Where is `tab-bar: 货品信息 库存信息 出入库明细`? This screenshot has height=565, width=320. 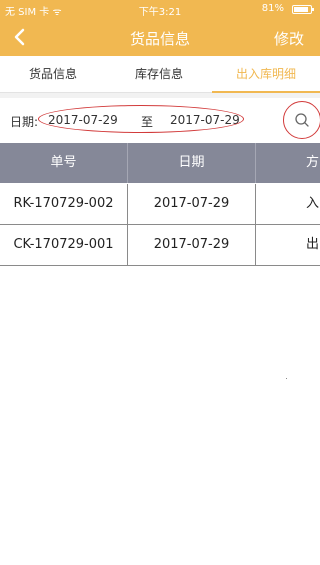 tab-bar: 货品信息 库存信息 出入库明细 is located at coordinates (160, 74).